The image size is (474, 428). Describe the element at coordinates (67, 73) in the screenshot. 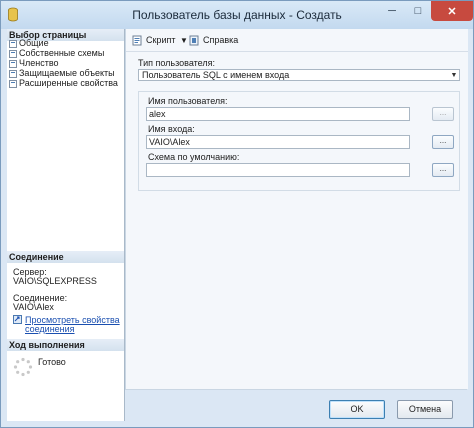

I see `page-item-label: Защищаемые объекты` at that location.